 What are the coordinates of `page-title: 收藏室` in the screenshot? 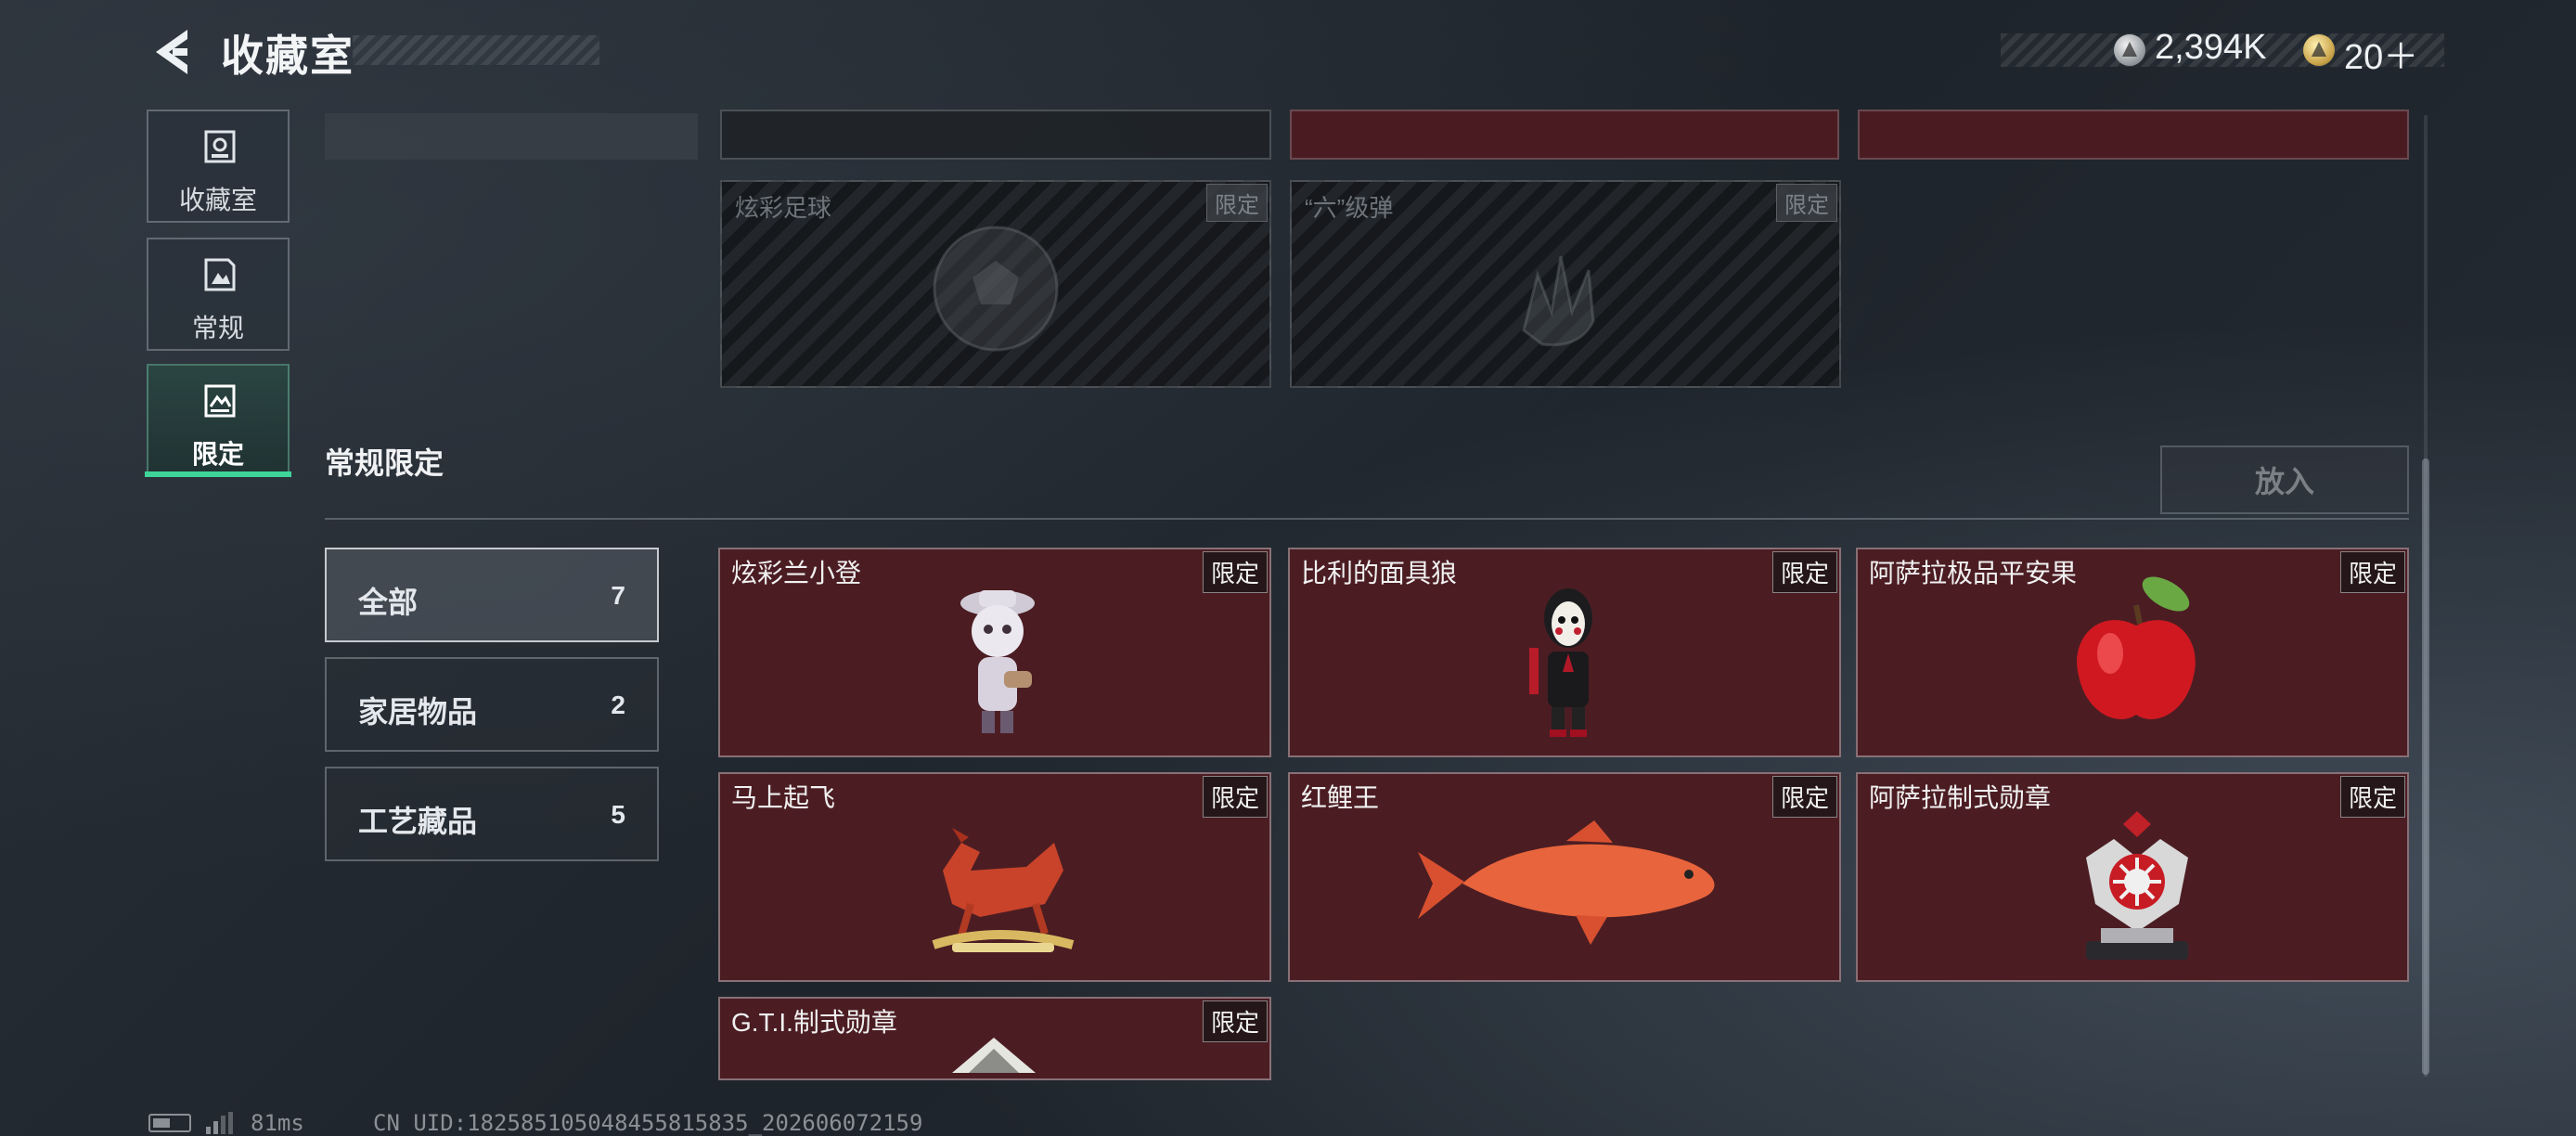 It's located at (287, 56).